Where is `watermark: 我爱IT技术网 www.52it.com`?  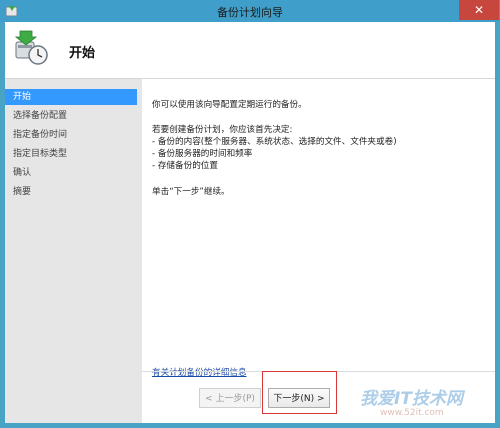
watermark: 我爱IT技术网 www.52it.com is located at coordinates (410, 400).